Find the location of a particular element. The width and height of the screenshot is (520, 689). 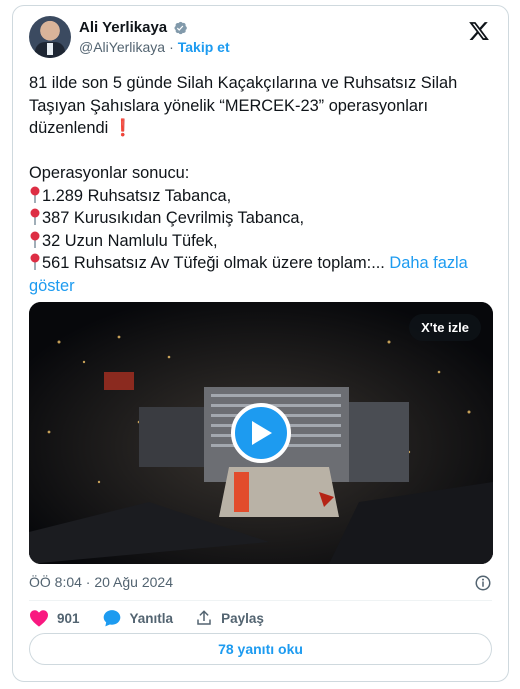

reply-button: Yanıtla is located at coordinates (138, 618).